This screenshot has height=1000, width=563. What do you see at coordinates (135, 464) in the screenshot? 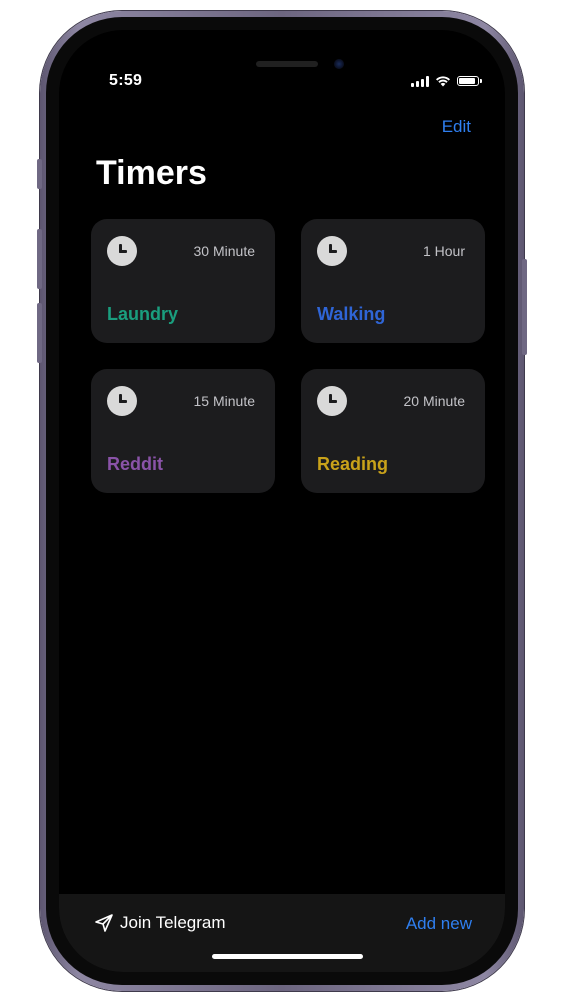
I see `timer-name: Reddit` at bounding box center [135, 464].